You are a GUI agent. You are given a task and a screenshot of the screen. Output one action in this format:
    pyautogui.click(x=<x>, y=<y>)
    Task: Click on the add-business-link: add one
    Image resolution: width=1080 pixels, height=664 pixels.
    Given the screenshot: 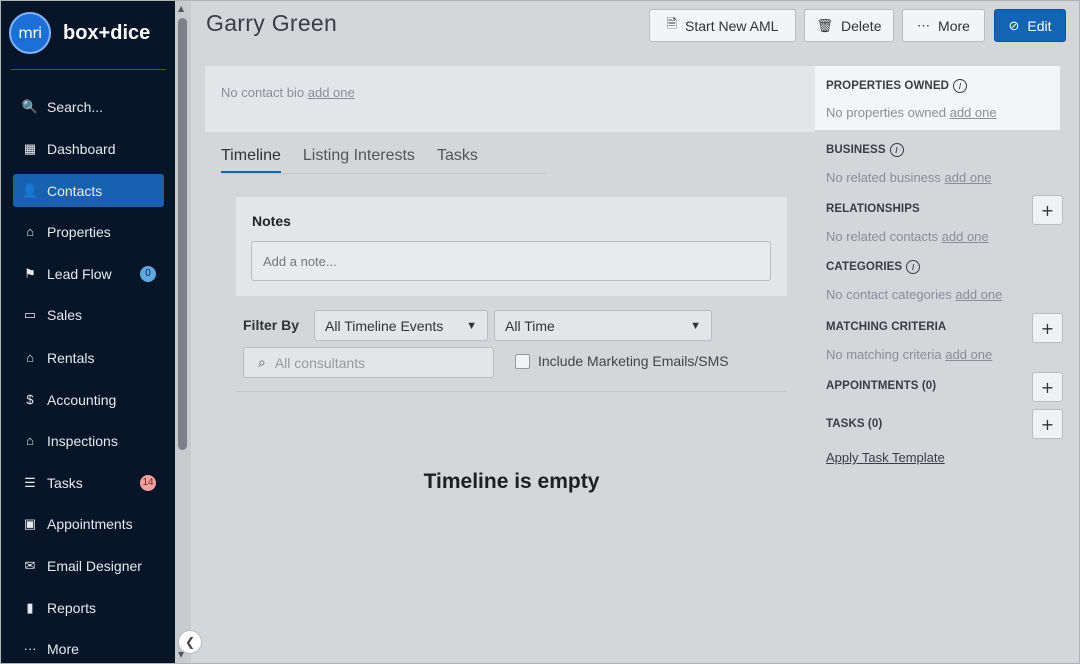 What is the action you would take?
    pyautogui.click(x=968, y=177)
    